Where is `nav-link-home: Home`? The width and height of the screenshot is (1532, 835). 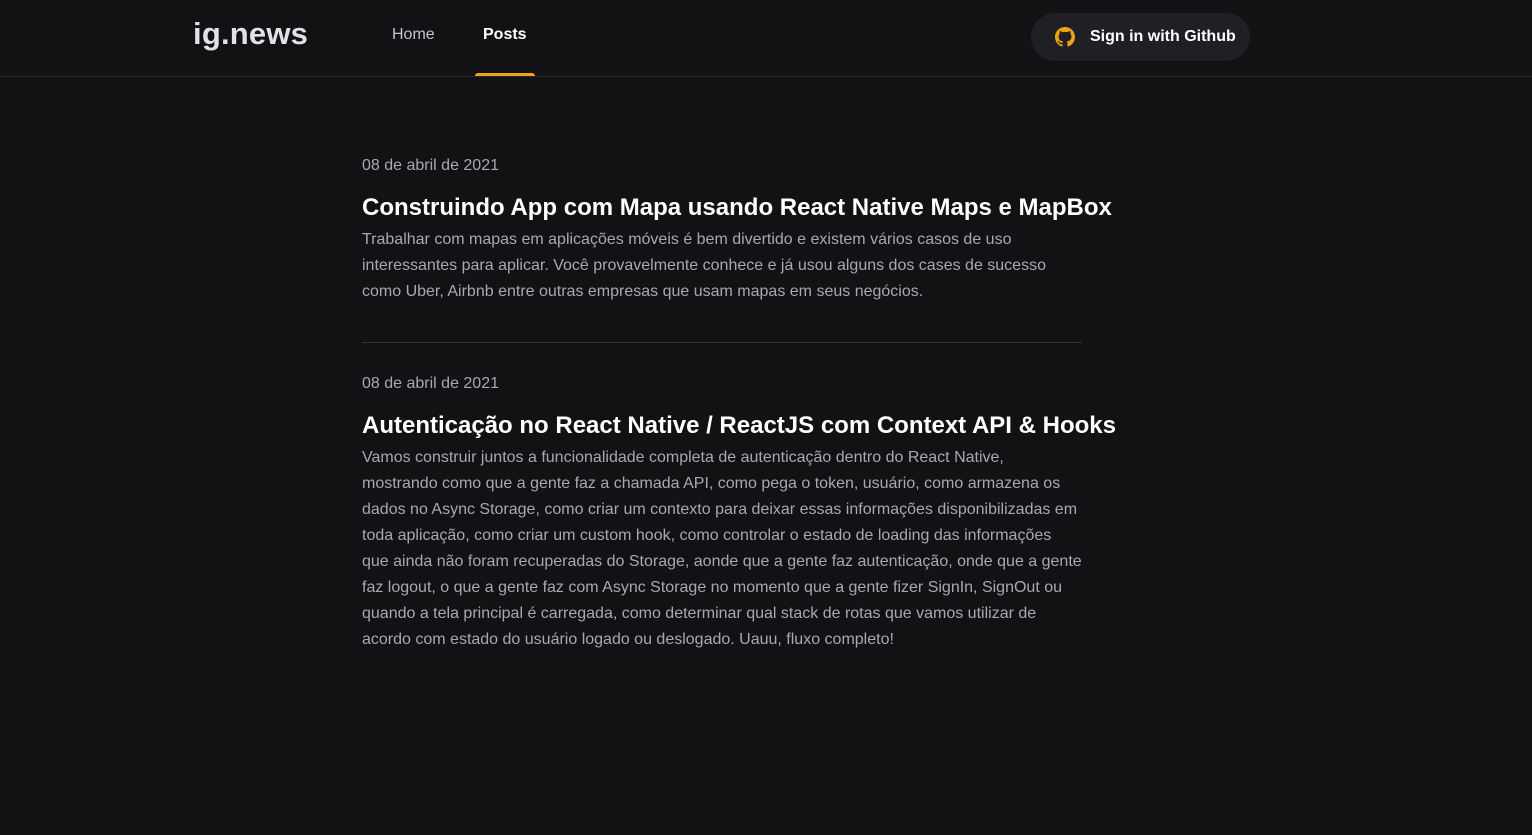
nav-link-home: Home is located at coordinates (413, 51).